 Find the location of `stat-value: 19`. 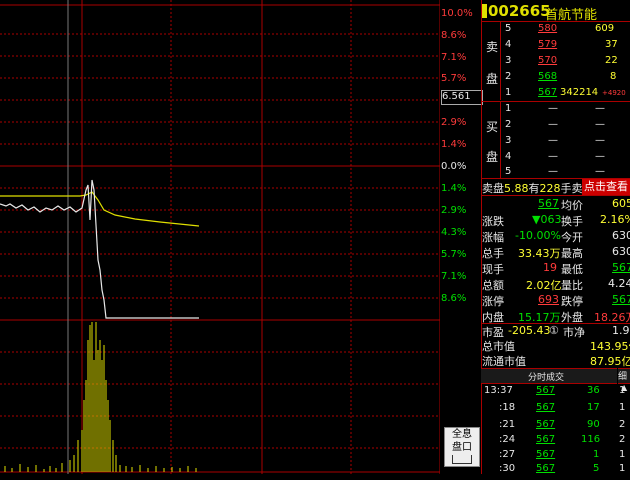

stat-value: 19 is located at coordinates (550, 267).